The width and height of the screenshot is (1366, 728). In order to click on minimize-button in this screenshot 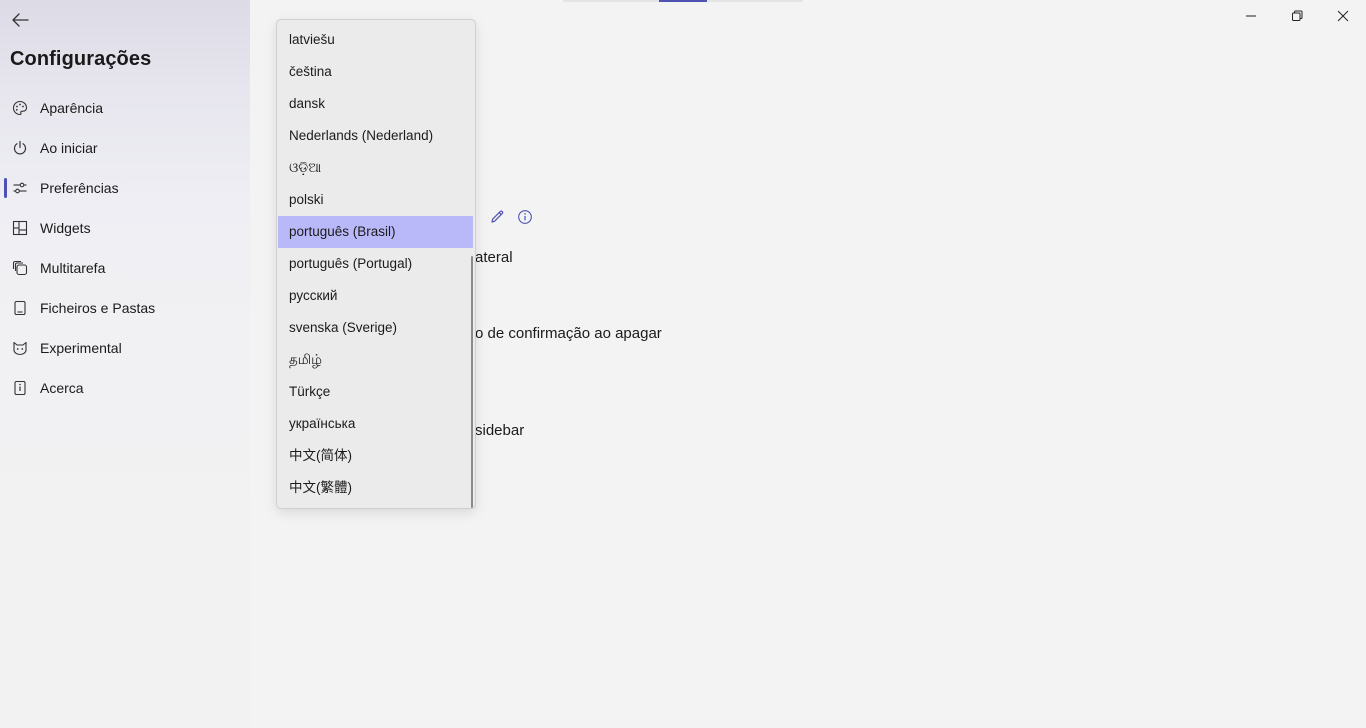, I will do `click(1251, 16)`.